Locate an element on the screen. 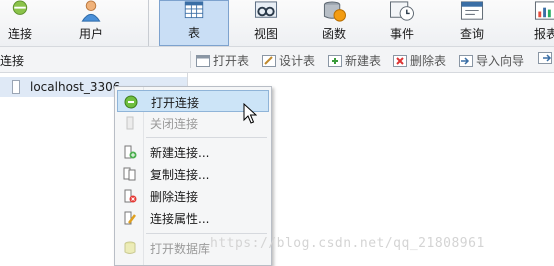 This screenshot has height=266, width=554. function-icon is located at coordinates (334, 11).